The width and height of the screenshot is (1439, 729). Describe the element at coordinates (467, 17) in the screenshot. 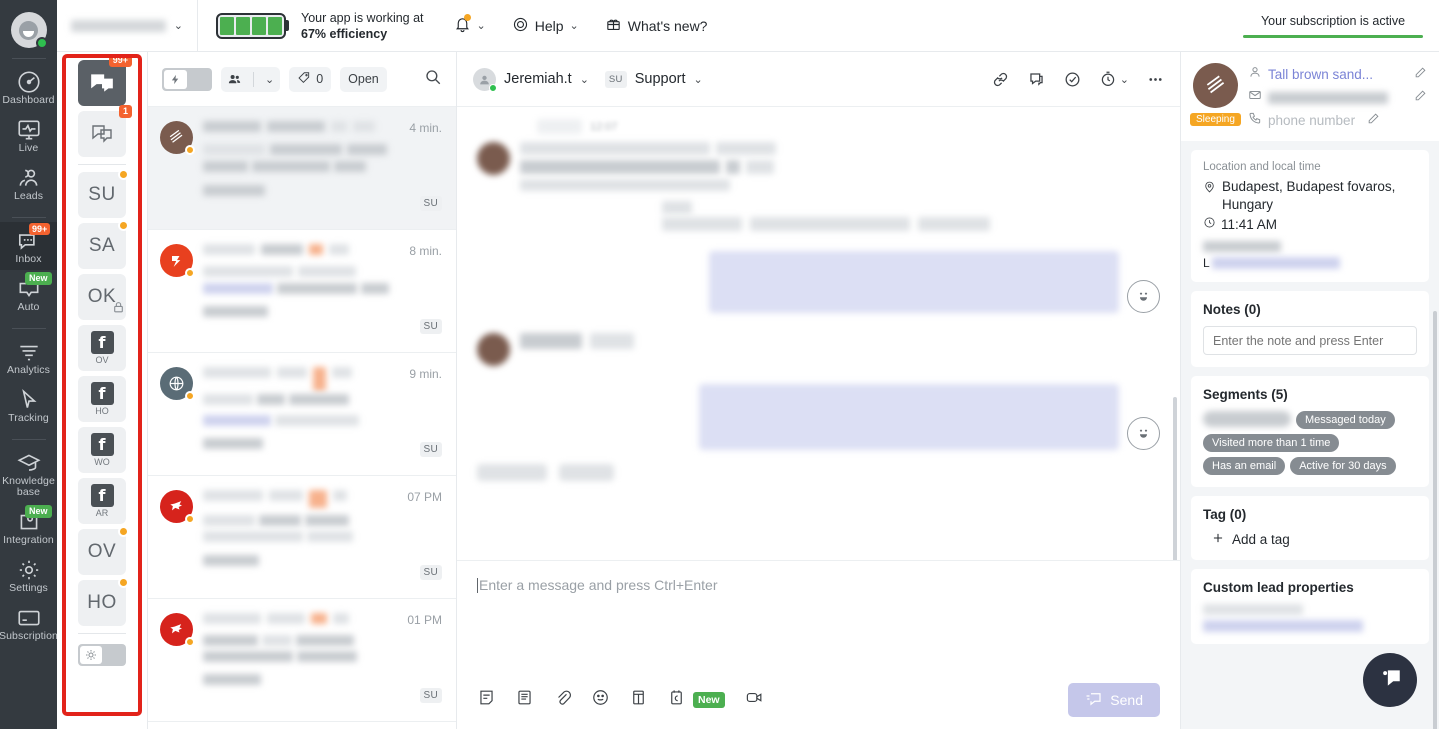

I see `notification-dot` at that location.